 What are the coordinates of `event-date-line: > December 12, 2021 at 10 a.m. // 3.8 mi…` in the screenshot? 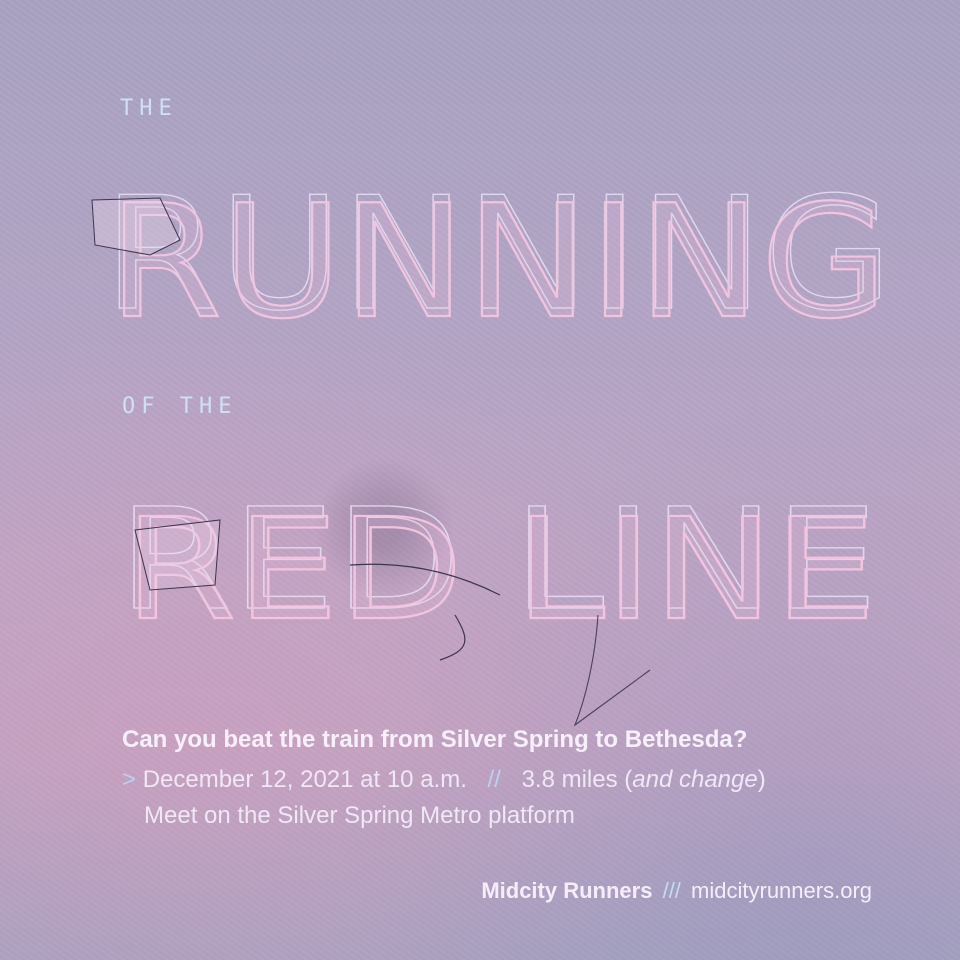 It's located at (502, 780).